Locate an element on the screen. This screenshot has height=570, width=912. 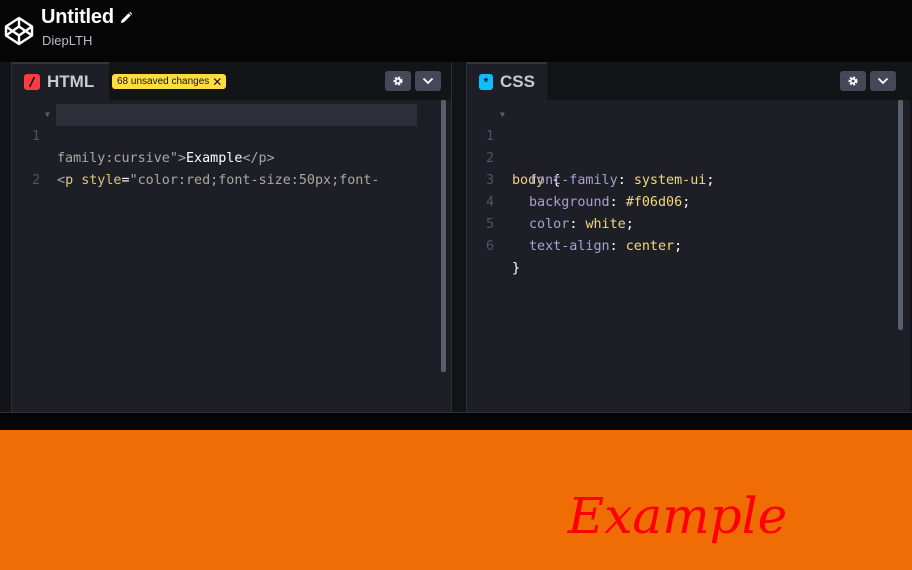
unsaved-changes-badge: 68 unsaved changes ✕ is located at coordinates (169, 81).